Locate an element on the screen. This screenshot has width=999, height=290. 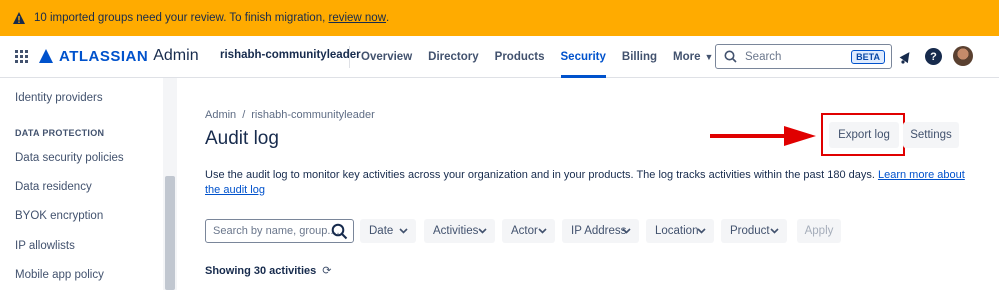
nav-directory: Directory is located at coordinates (453, 57).